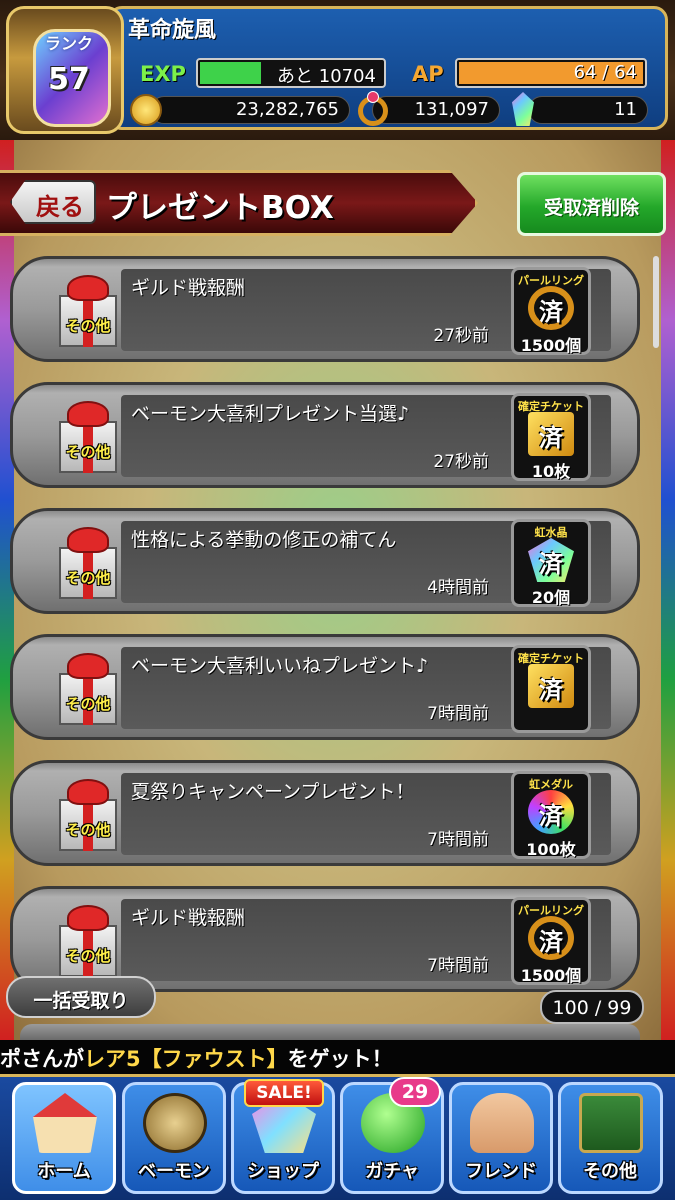  I want to click on ticker-suffix: をゲット！, so click(340, 1059).